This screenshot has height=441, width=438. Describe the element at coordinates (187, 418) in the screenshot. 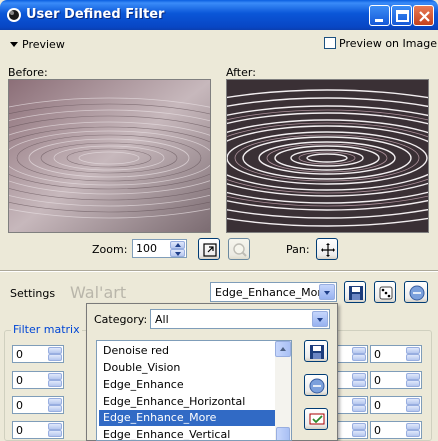

I see `list-item-selected: Edge_Enhance_More` at that location.